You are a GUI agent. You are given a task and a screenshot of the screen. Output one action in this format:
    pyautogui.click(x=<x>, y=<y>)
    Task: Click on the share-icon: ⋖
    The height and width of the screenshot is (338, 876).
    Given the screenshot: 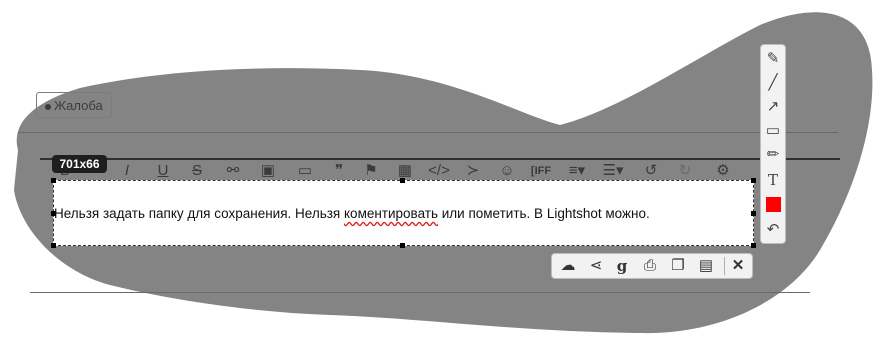 What is the action you would take?
    pyautogui.click(x=596, y=266)
    